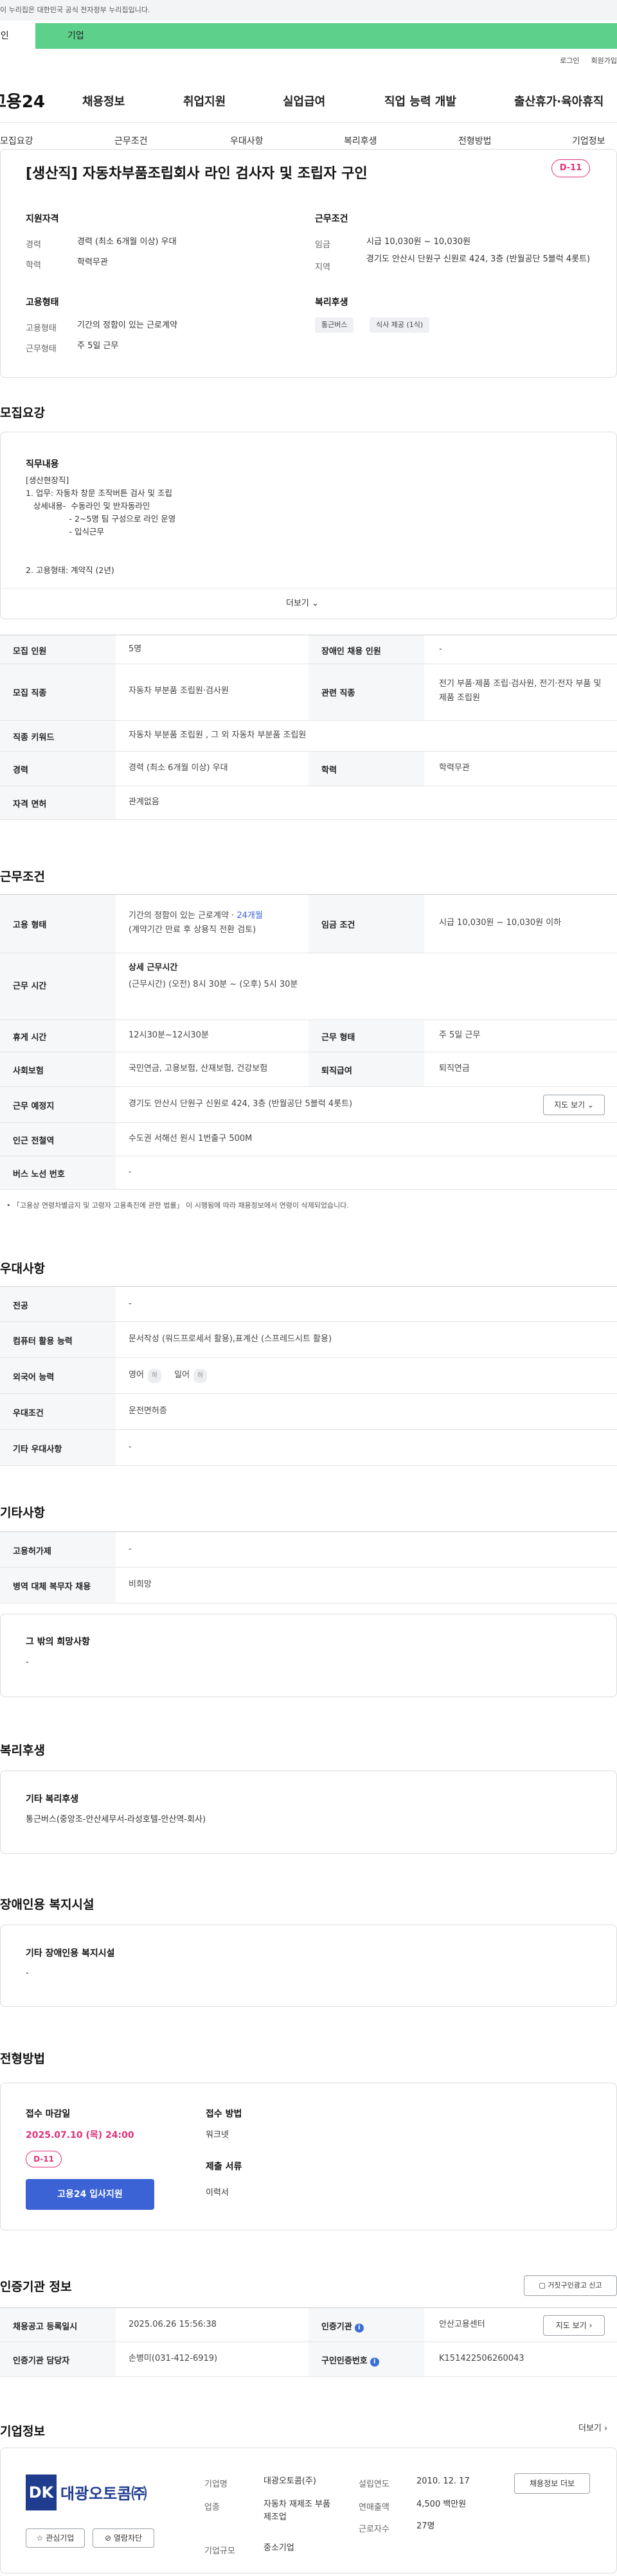  What do you see at coordinates (308, 1139) in the screenshot?
I see `table-row: 인근 전철역 수도권 서해선 원시 1번출구 500M` at bounding box center [308, 1139].